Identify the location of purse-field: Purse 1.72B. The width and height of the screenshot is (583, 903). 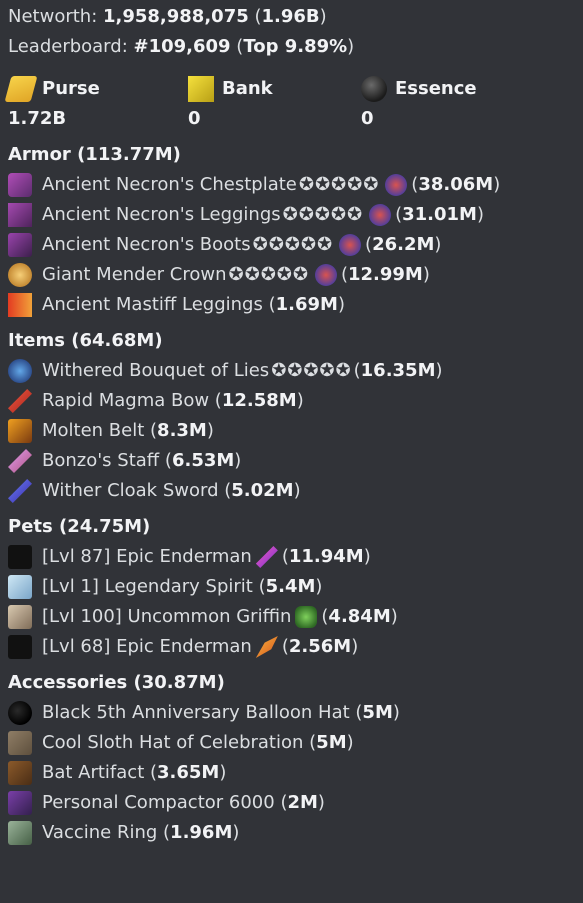
(96, 104).